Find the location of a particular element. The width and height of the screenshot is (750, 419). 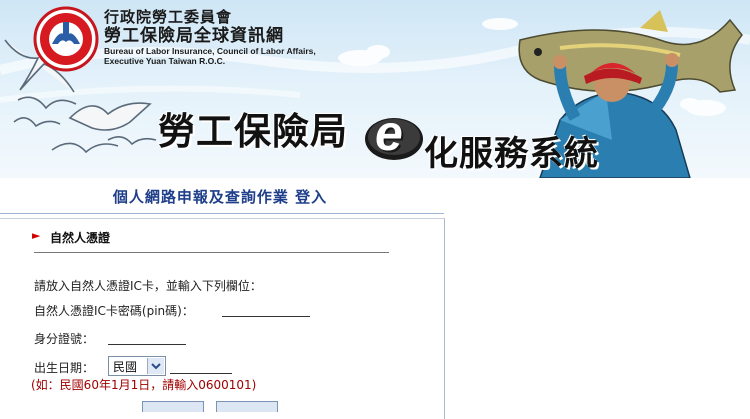

birth-date-hint: (如：民國60年1月1日，請輸入0600101) is located at coordinates (144, 385).